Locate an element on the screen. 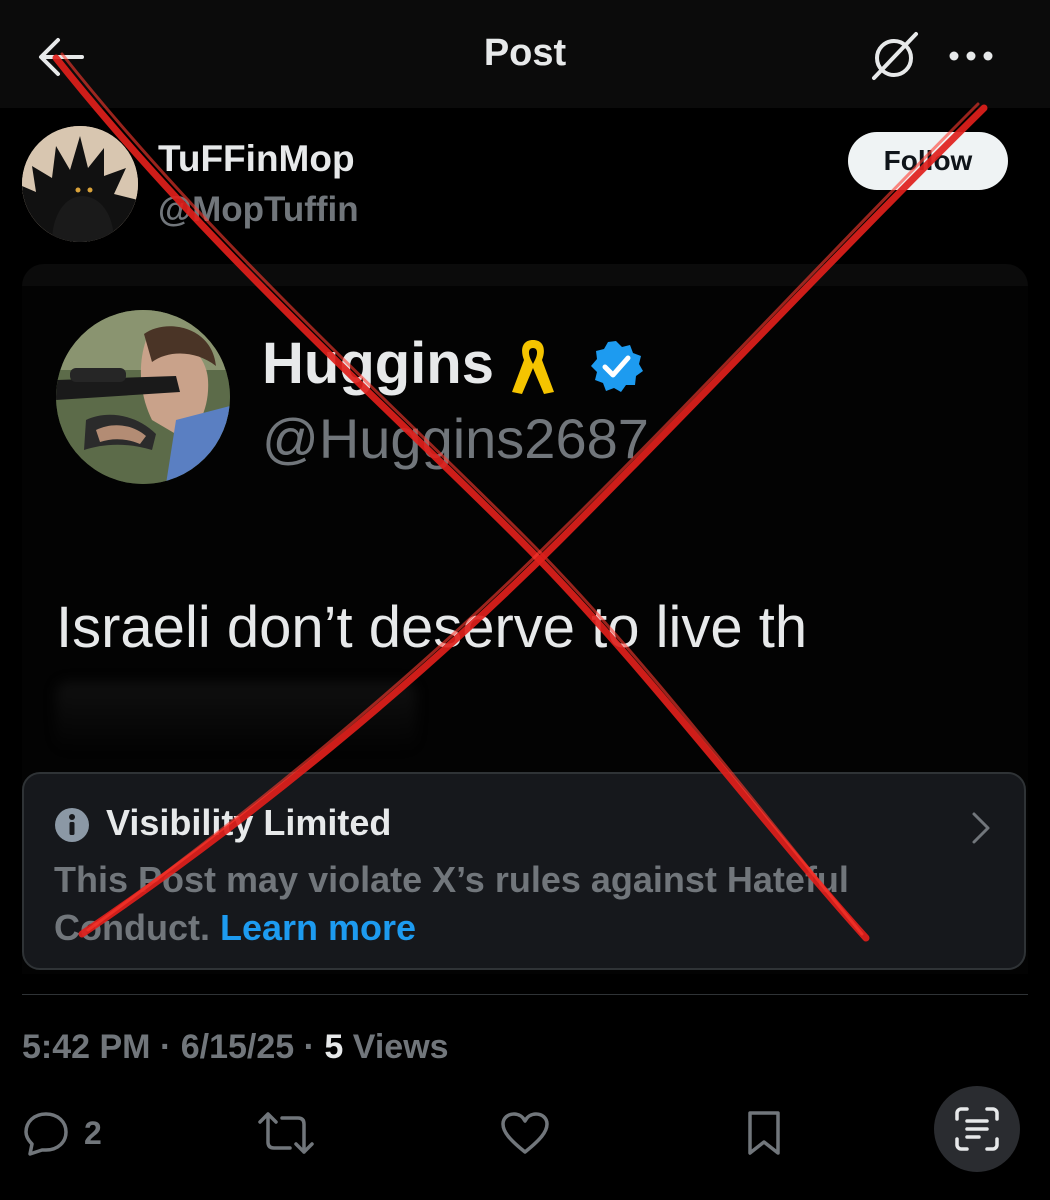 This screenshot has width=1050, height=1200. quoted-handle: @Huggins2687 is located at coordinates (455, 438).